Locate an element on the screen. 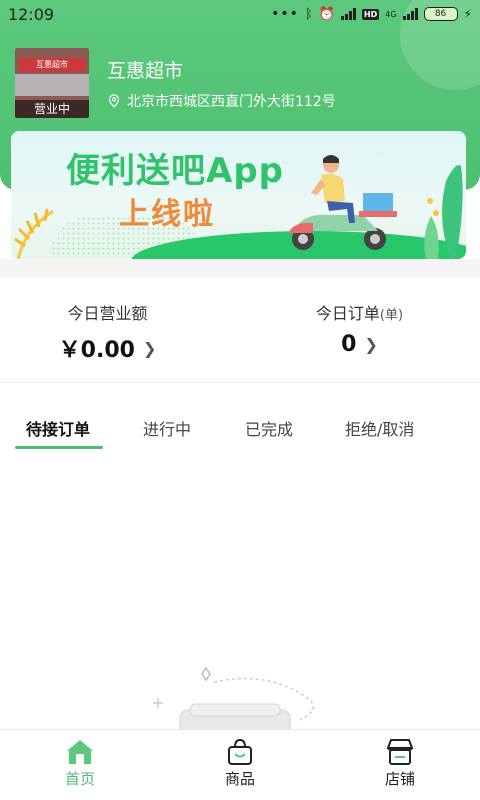 The image size is (480, 800). nav-store: 店铺 is located at coordinates (400, 763).